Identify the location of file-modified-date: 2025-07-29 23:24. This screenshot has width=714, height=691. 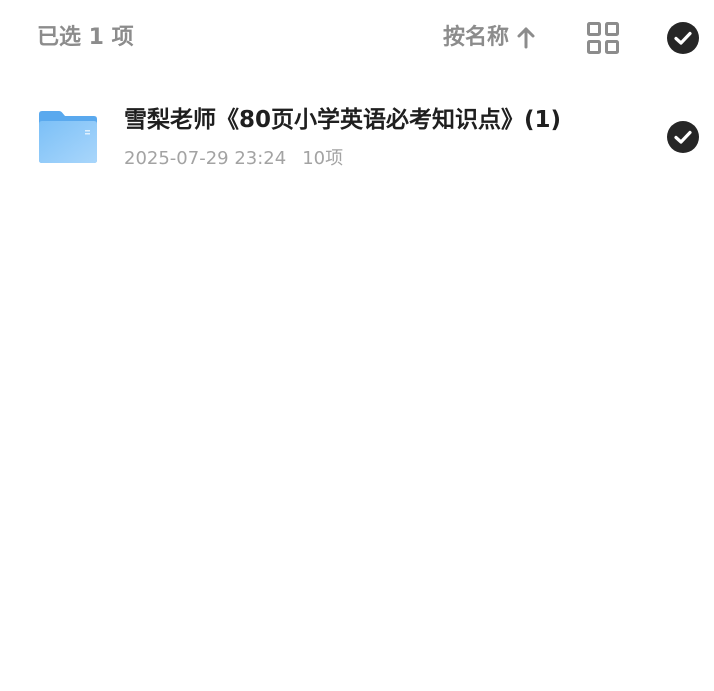
(205, 158).